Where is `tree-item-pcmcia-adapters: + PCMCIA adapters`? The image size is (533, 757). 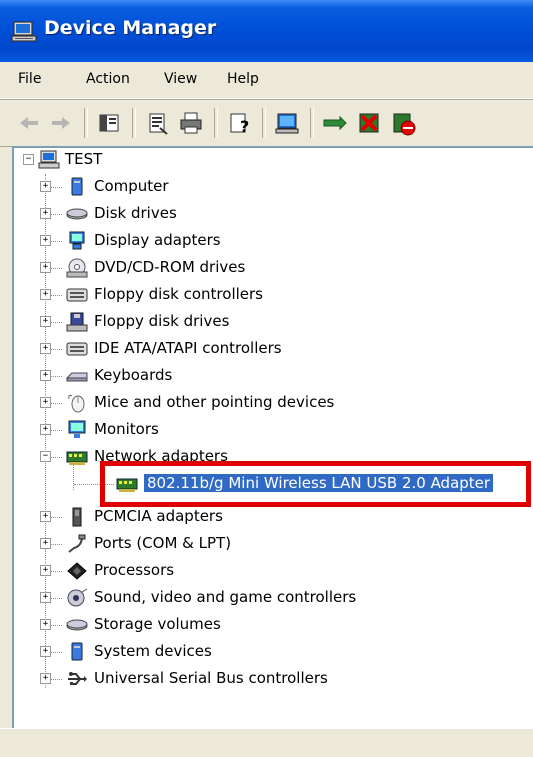
tree-item-pcmcia-adapters: + PCMCIA adapters is located at coordinates (264, 517).